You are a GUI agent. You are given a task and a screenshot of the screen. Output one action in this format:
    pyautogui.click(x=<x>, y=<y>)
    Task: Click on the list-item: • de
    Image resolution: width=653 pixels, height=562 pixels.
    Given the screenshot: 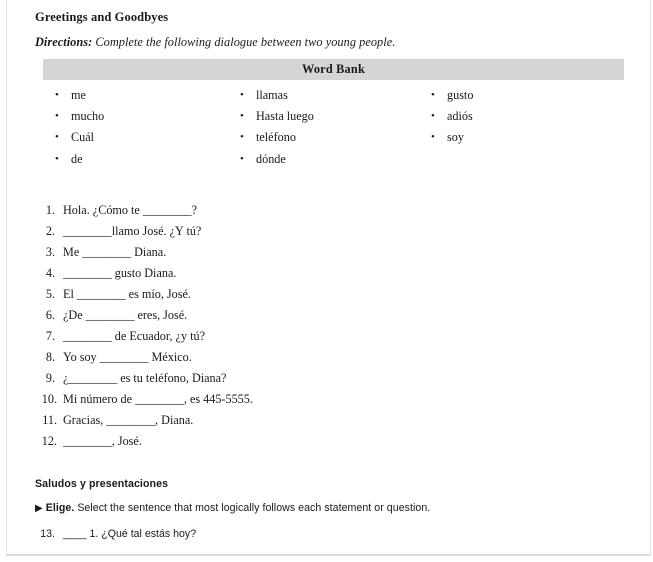 What is the action you would take?
    pyautogui.click(x=144, y=159)
    